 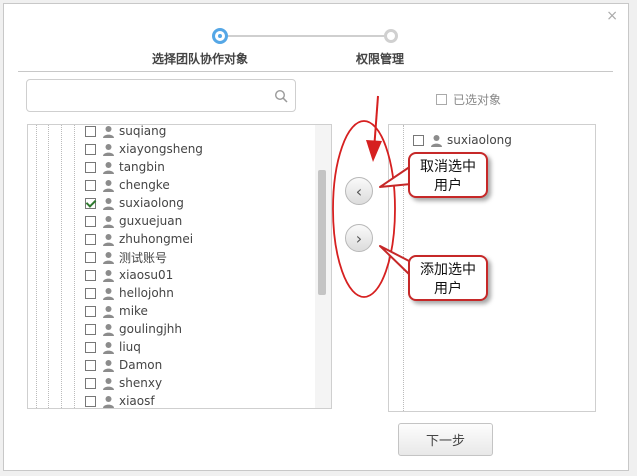 What do you see at coordinates (143, 131) in the screenshot?
I see `user-name: suqiang` at bounding box center [143, 131].